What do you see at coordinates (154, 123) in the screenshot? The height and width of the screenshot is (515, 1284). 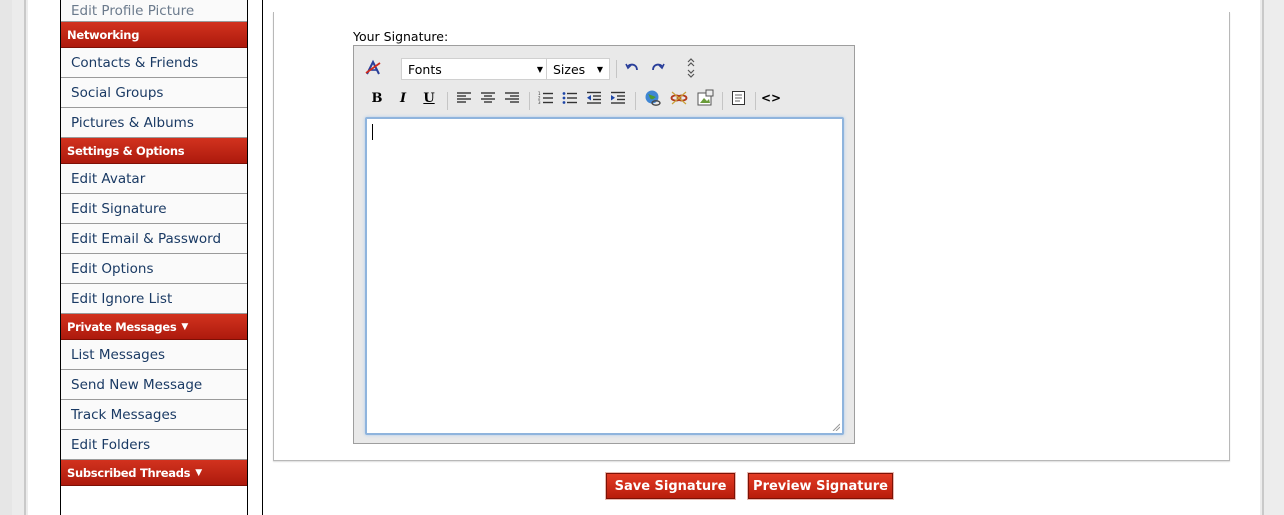 I see `sidebar-item: Pictures & Albums` at bounding box center [154, 123].